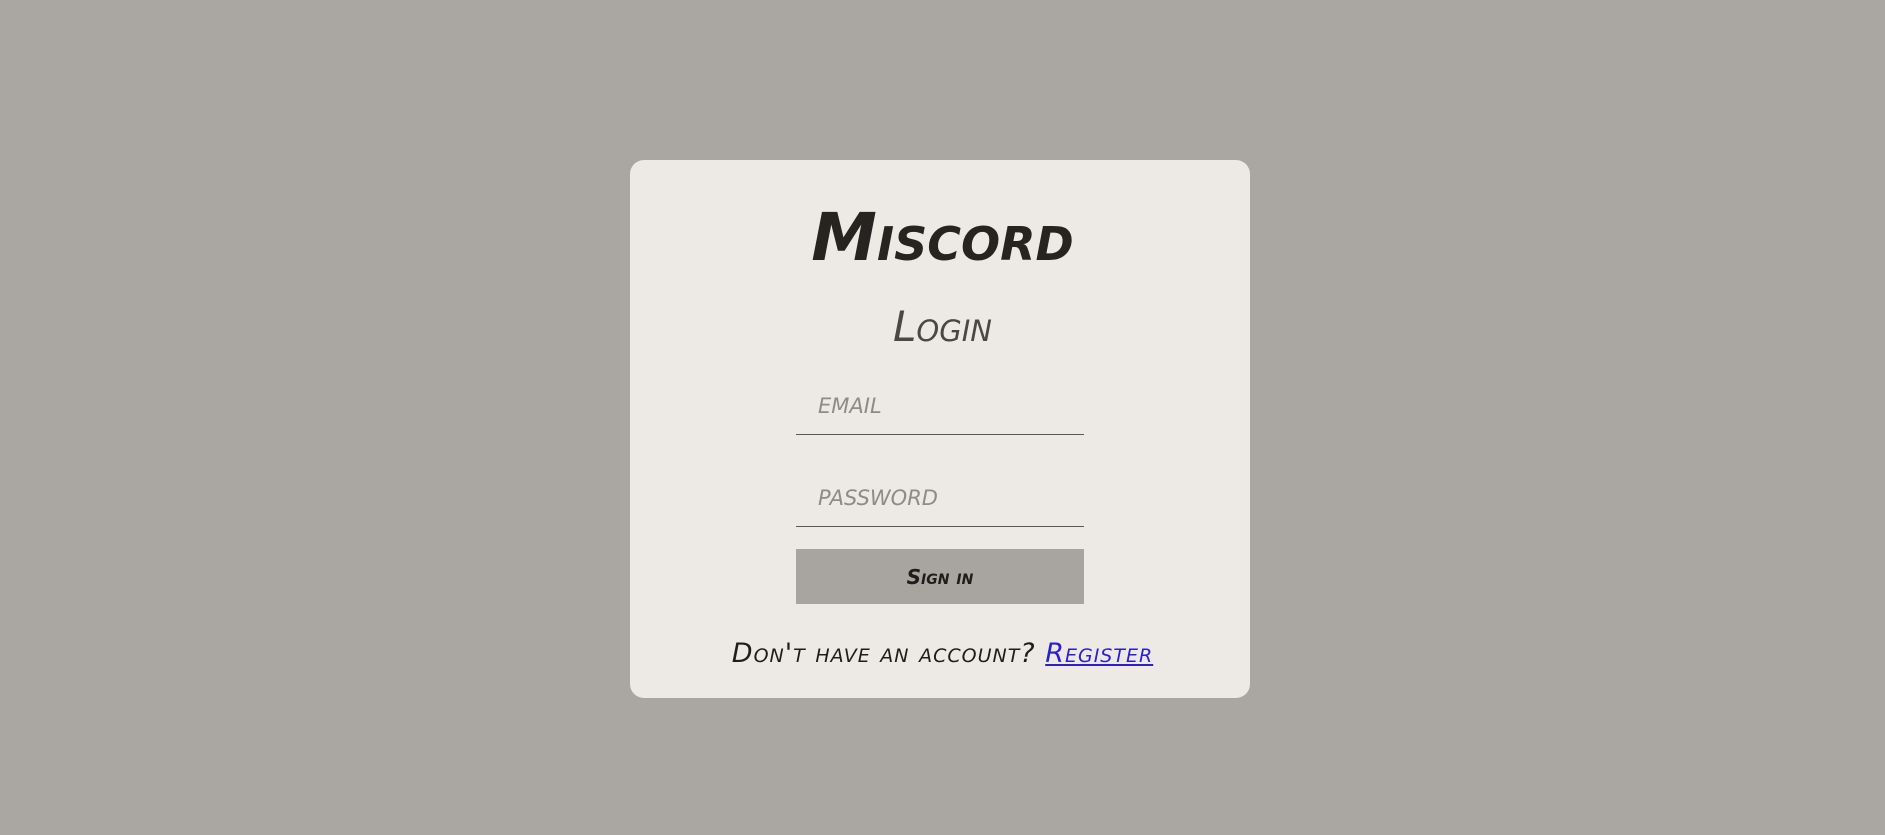  I want to click on sign-in-button: Sign in, so click(940, 576).